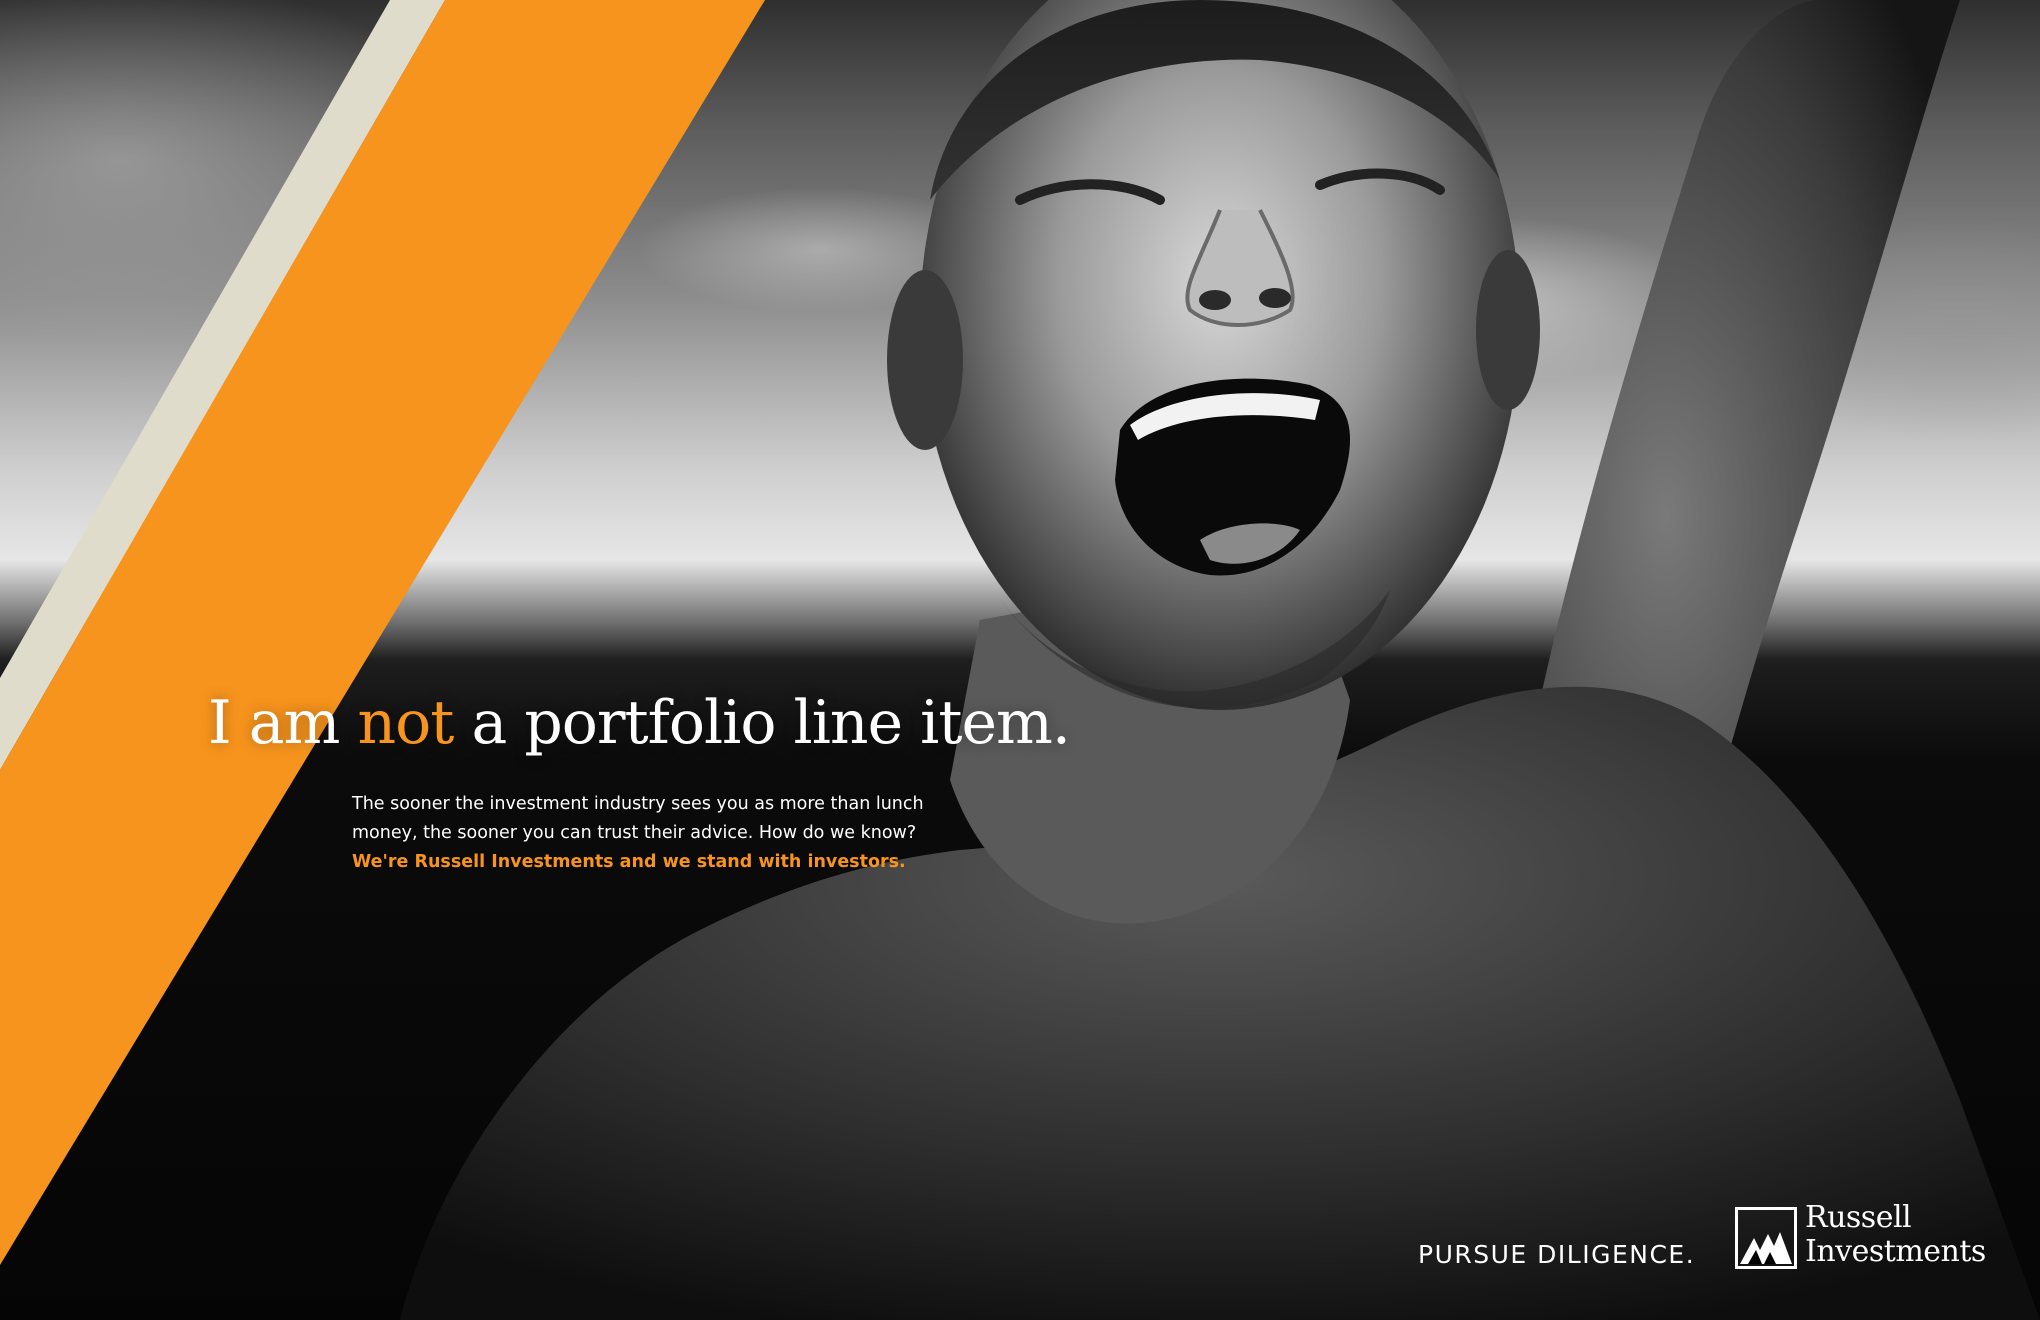 This screenshot has height=1320, width=2040. What do you see at coordinates (1858, 1217) in the screenshot?
I see `logo-line-1: Russell` at bounding box center [1858, 1217].